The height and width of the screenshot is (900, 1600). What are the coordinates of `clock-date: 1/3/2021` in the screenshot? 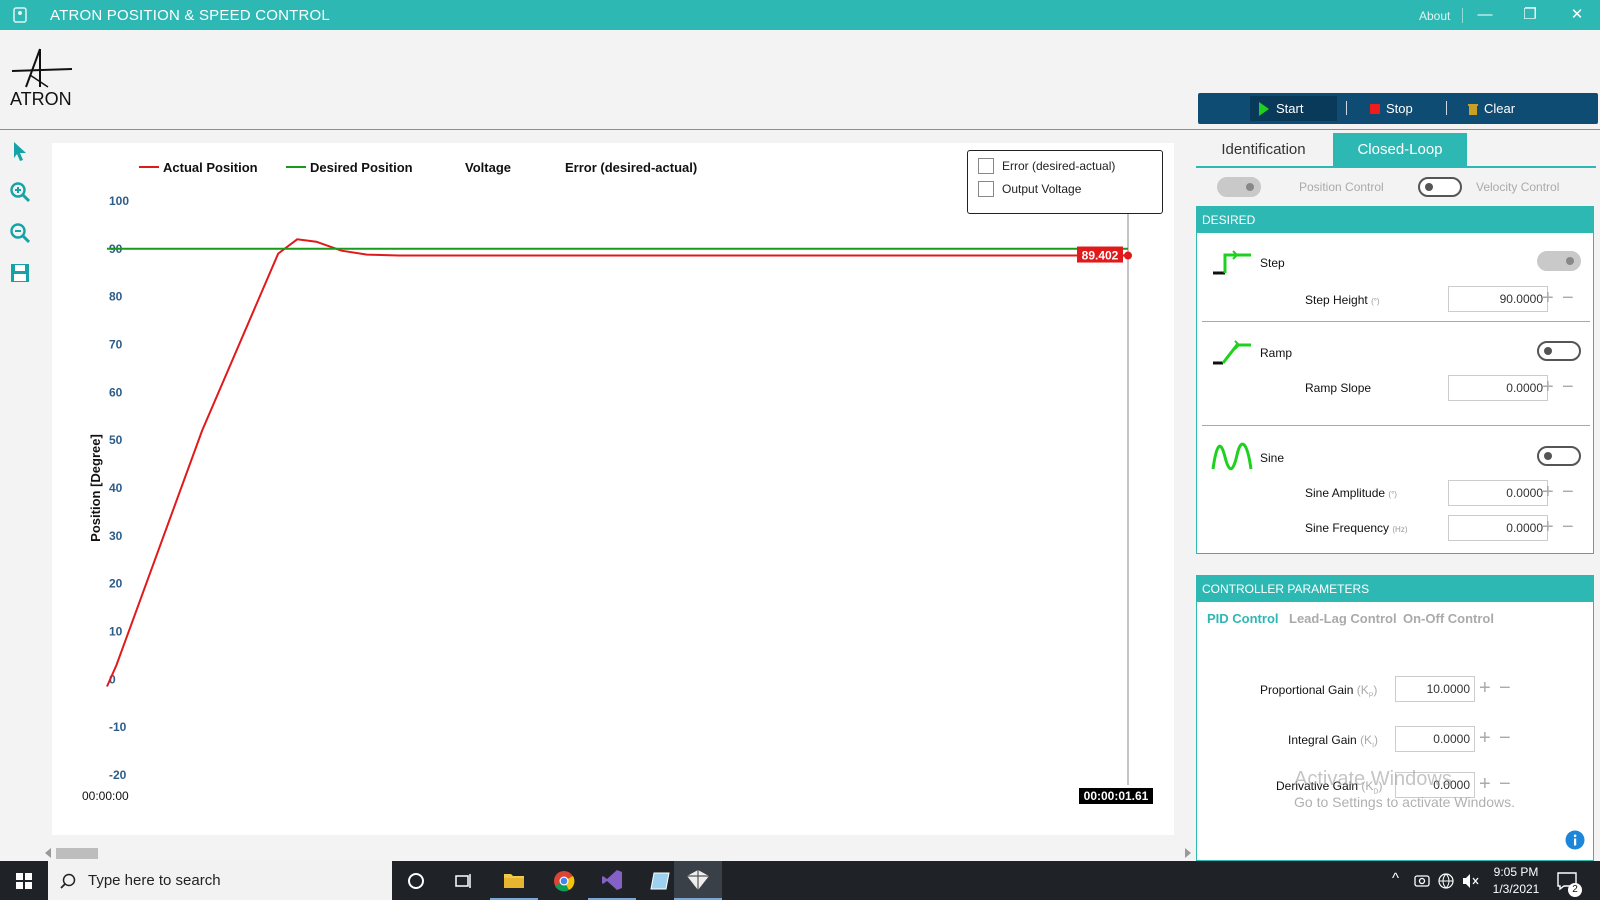 It's located at (1516, 889).